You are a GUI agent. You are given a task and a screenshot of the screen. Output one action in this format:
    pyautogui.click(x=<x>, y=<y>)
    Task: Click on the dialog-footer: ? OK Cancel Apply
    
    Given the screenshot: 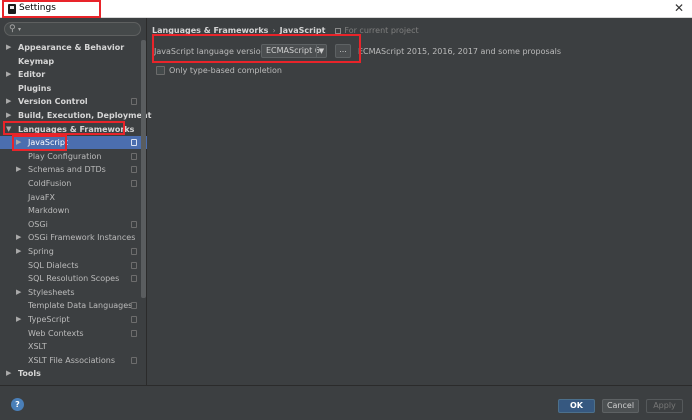 What is the action you would take?
    pyautogui.click(x=346, y=402)
    